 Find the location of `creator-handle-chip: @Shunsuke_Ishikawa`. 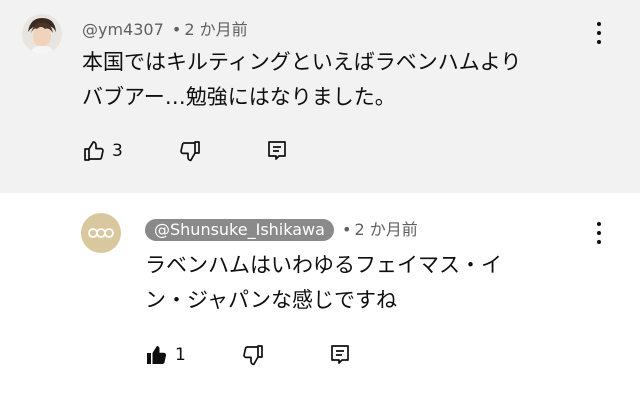

creator-handle-chip: @Shunsuke_Ishikawa is located at coordinates (239, 230).